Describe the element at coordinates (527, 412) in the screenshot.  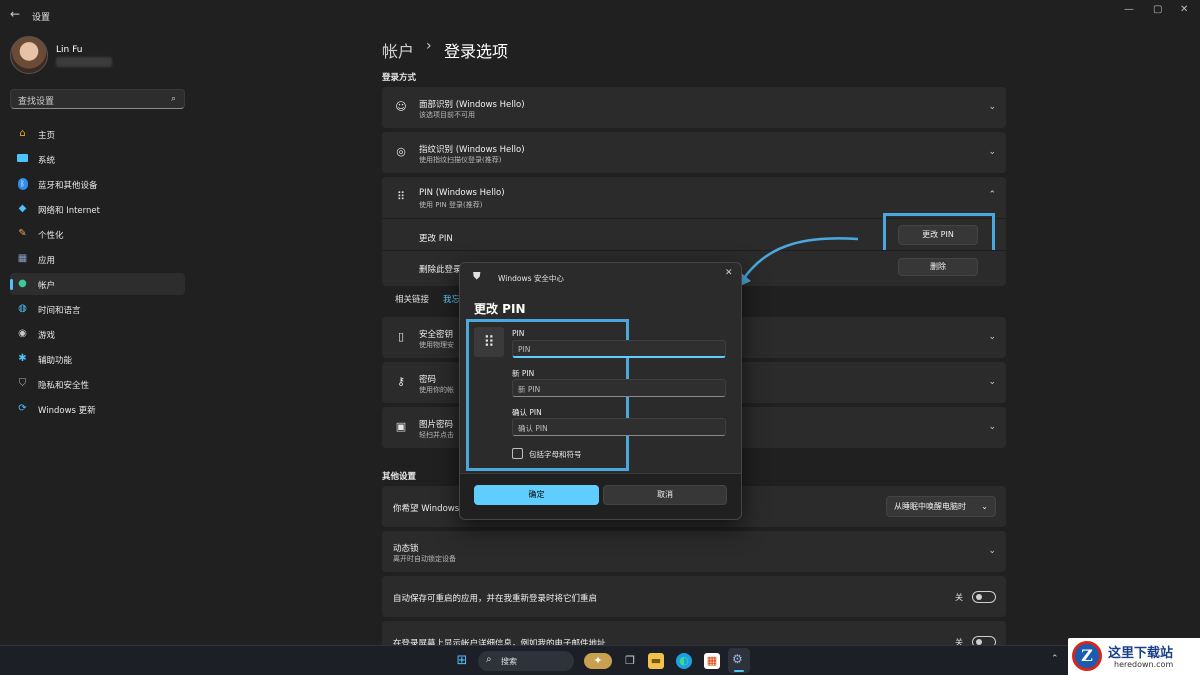
I see `confirm-pin-label: 确认 PIN` at that location.